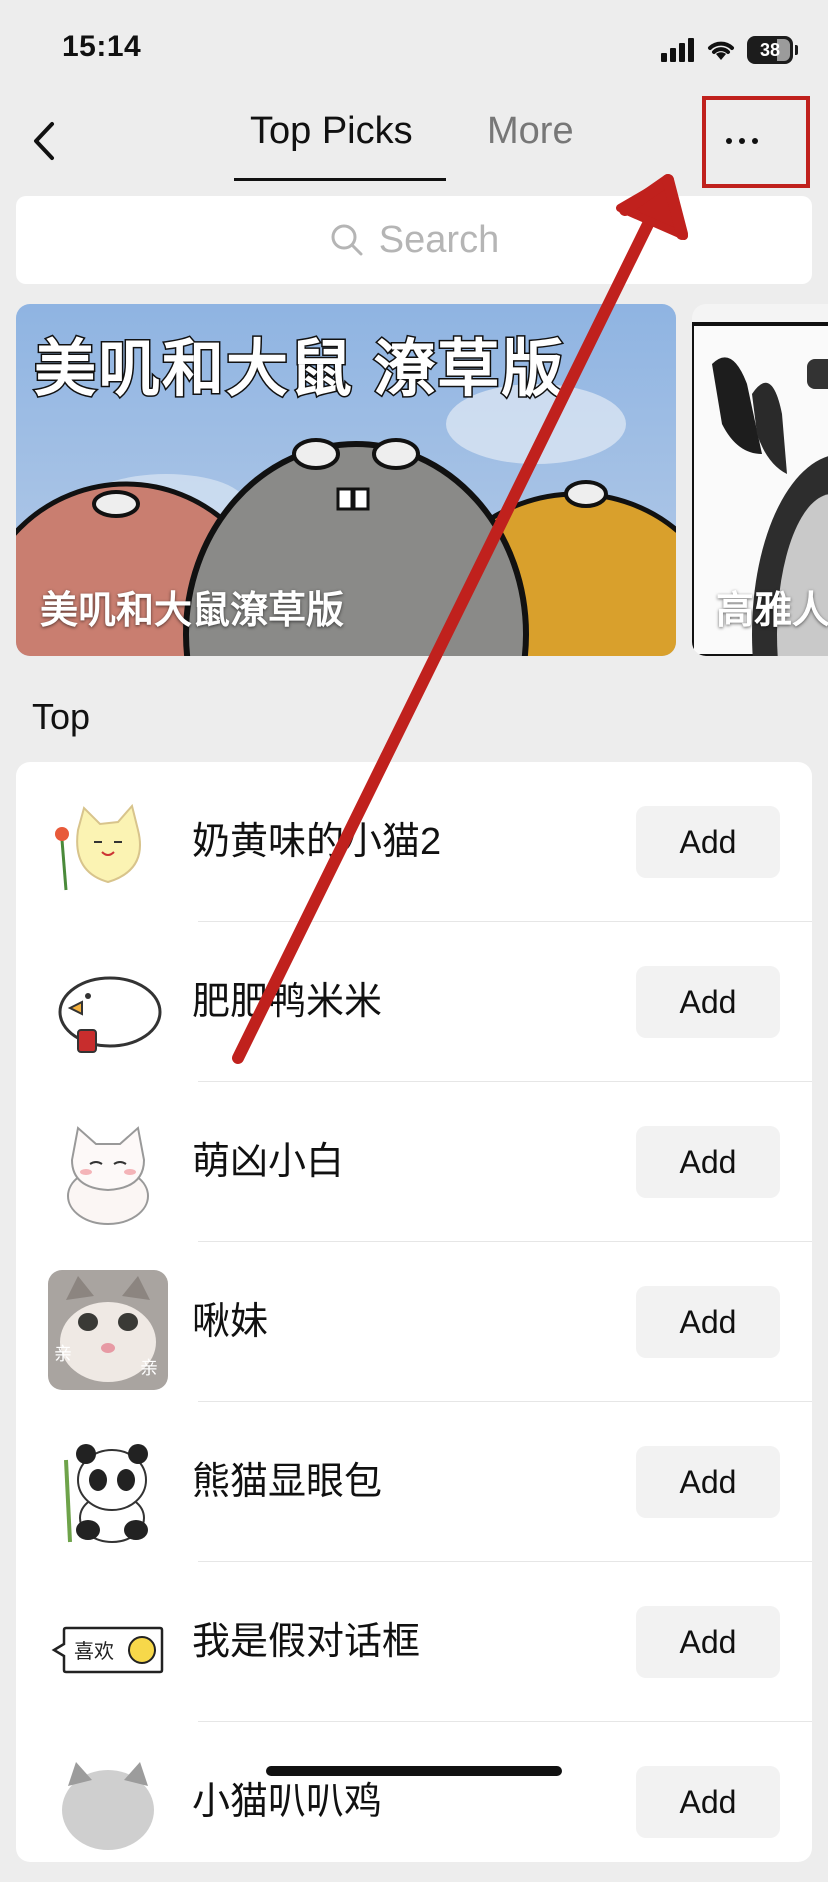  What do you see at coordinates (110, 1014) in the screenshot?
I see `white-duck-sticker-icon` at bounding box center [110, 1014].